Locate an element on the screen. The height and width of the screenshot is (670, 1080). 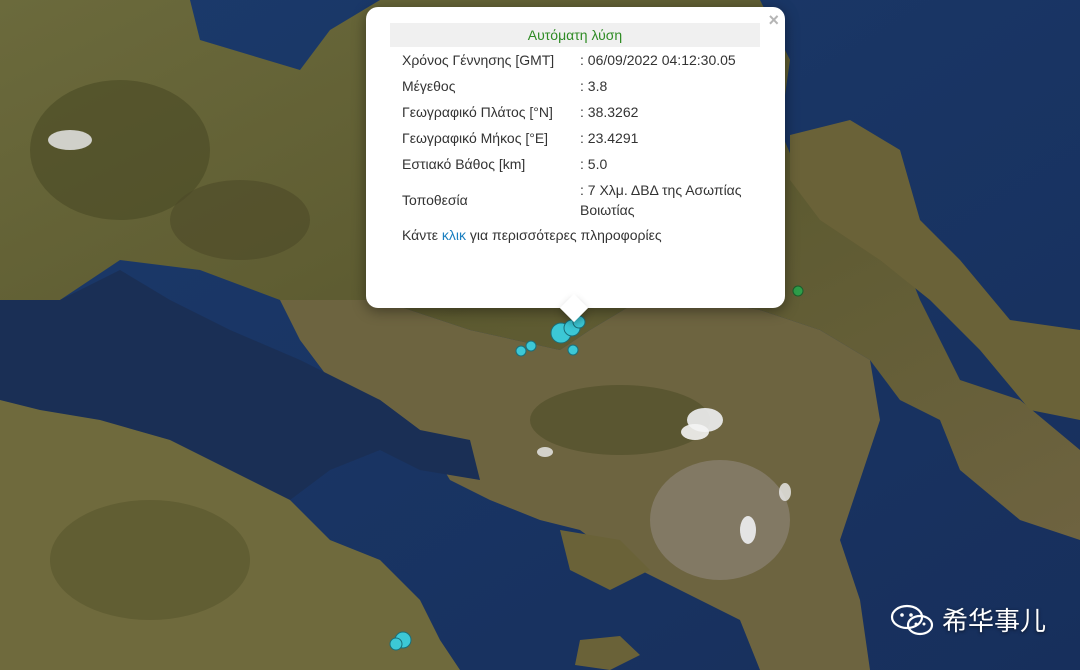
table-row: Μέγεθος : 3.8 is located at coordinates (575, 86).